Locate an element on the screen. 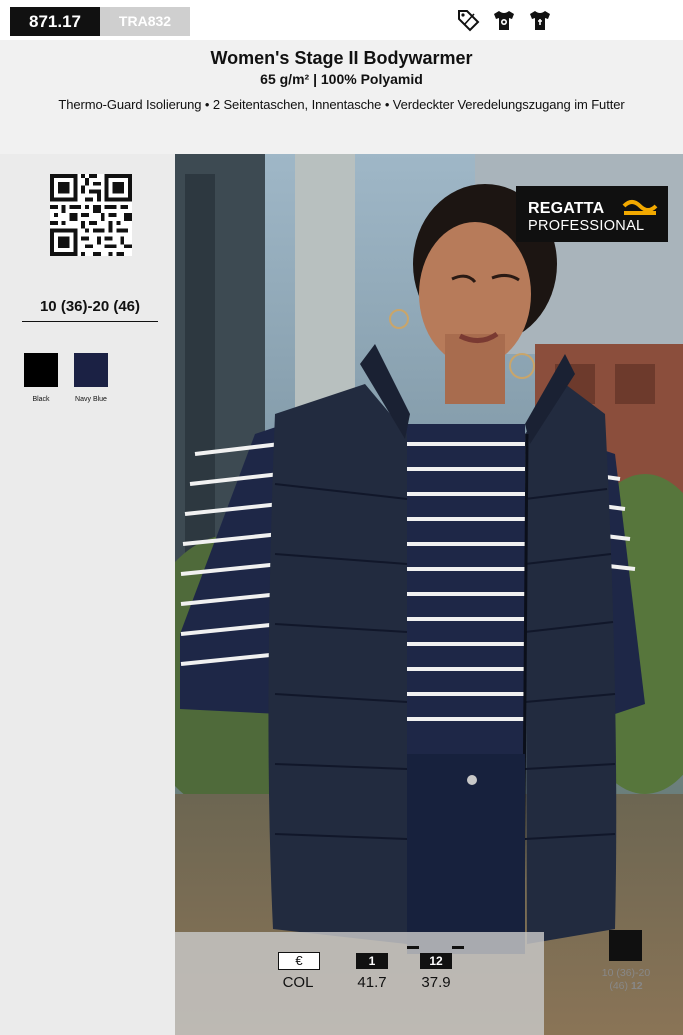  tier-qty-1: 1 is located at coordinates (372, 961).